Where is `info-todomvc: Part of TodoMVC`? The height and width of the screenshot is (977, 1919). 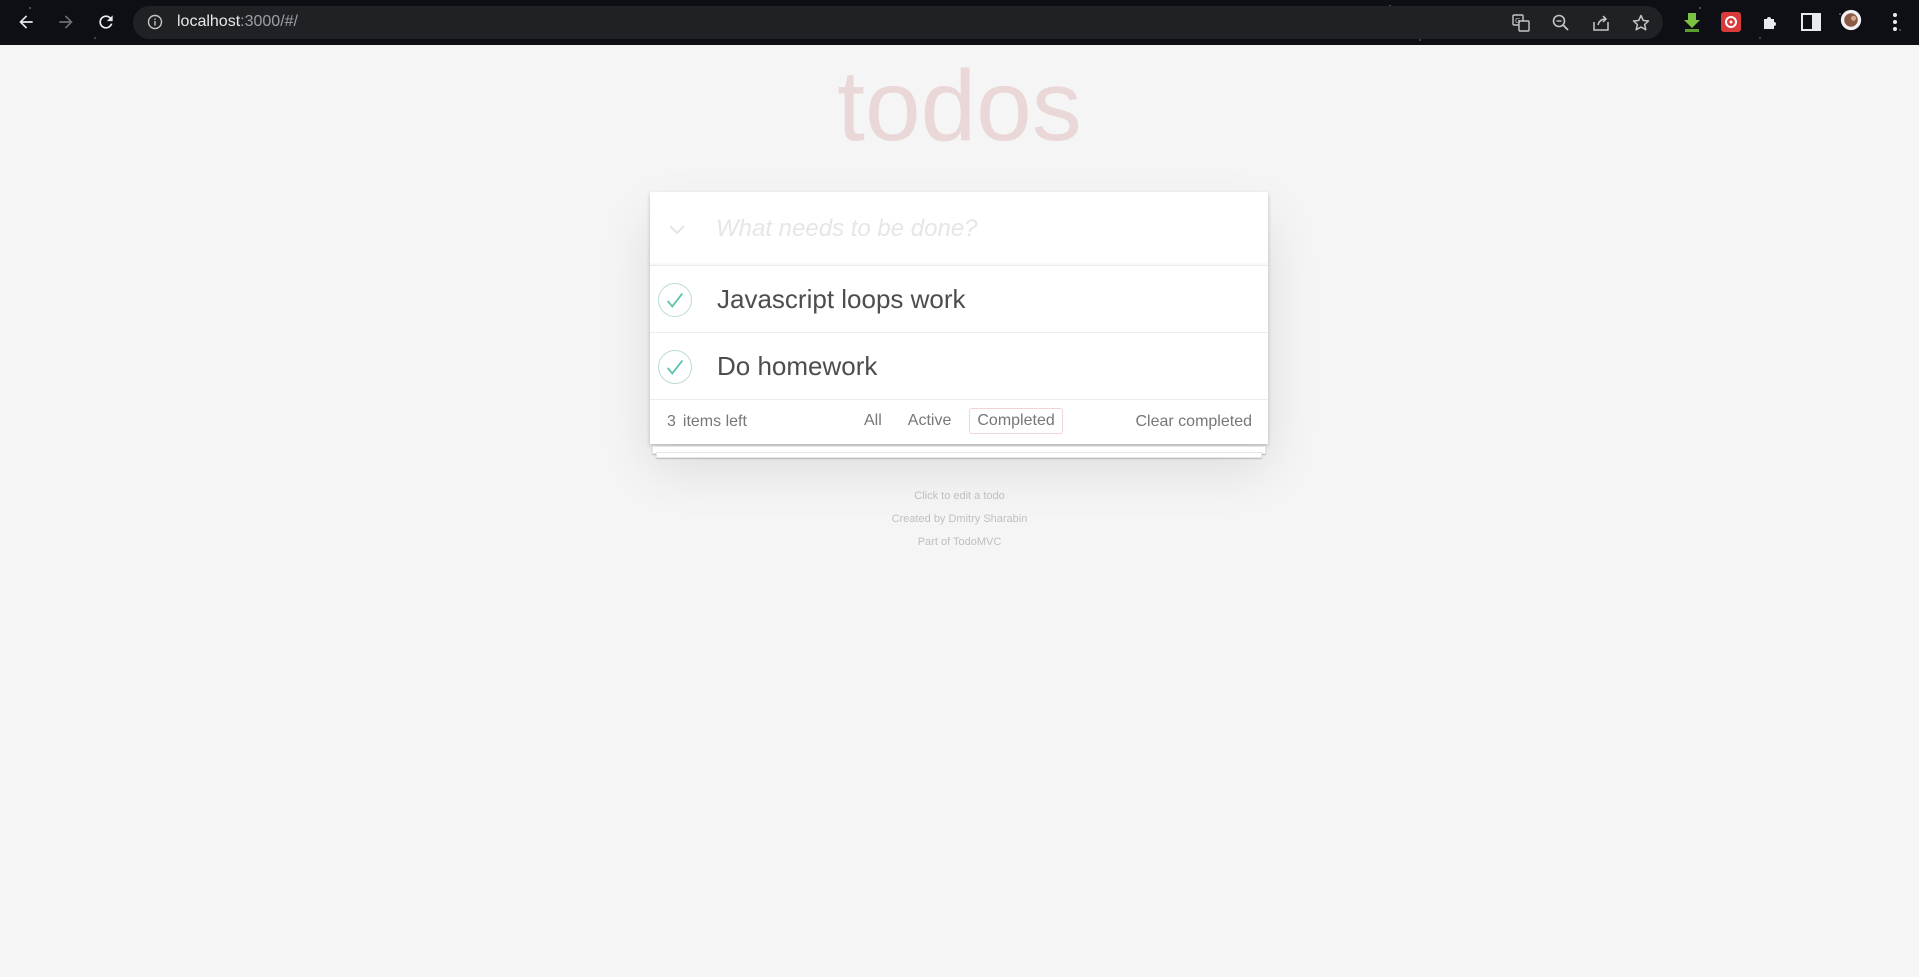
info-todomvc: Part of TodoMVC is located at coordinates (959, 542).